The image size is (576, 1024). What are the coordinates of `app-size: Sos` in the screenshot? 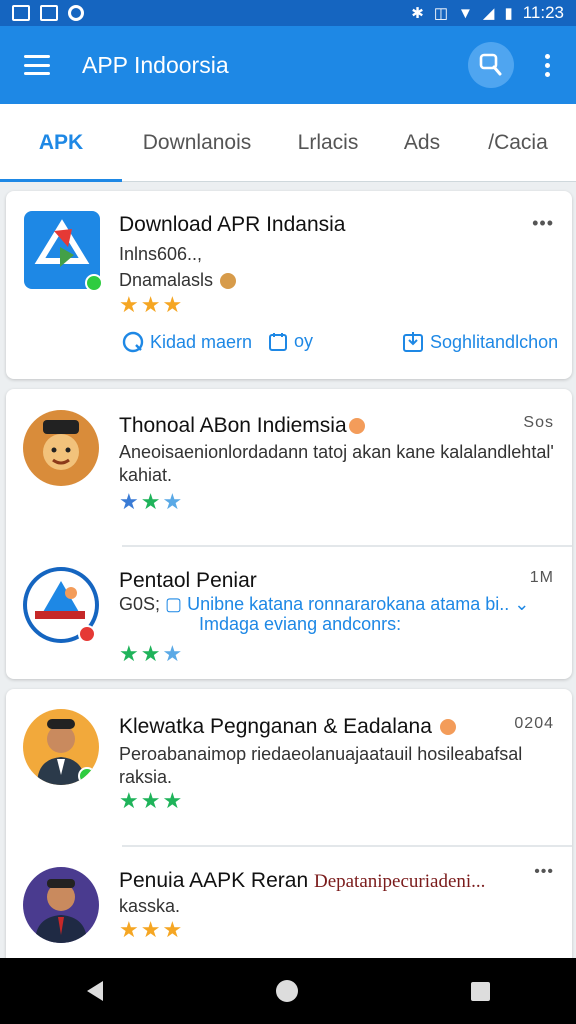 It's located at (538, 422).